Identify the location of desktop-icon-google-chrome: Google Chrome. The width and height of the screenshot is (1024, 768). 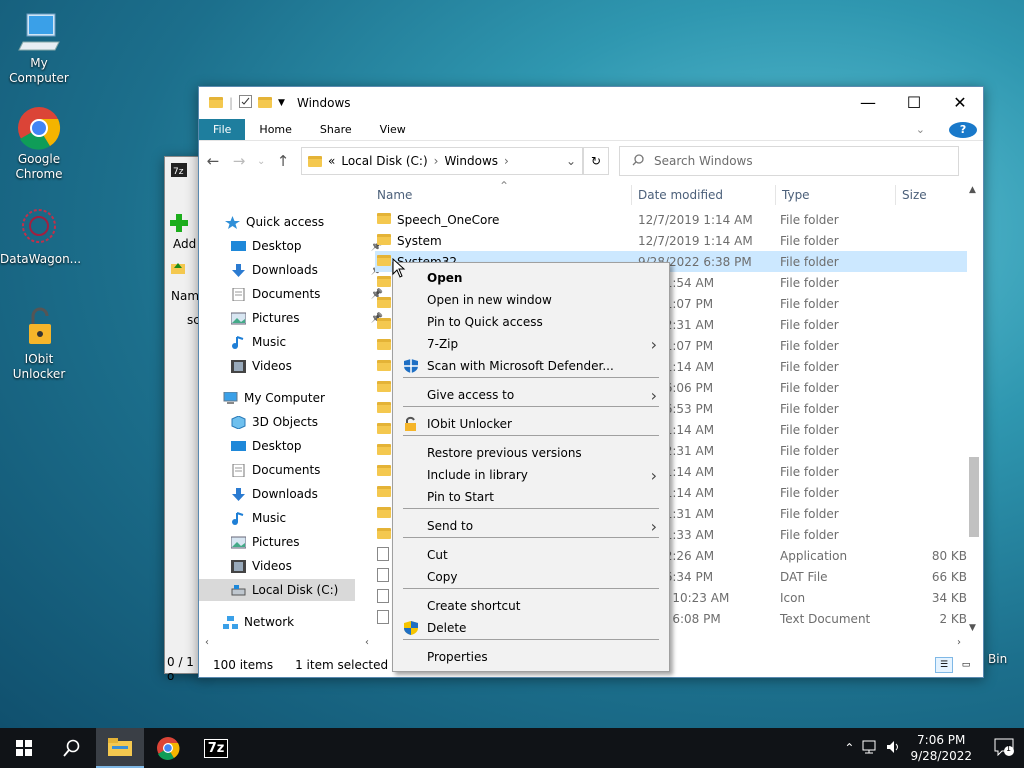
(39, 144).